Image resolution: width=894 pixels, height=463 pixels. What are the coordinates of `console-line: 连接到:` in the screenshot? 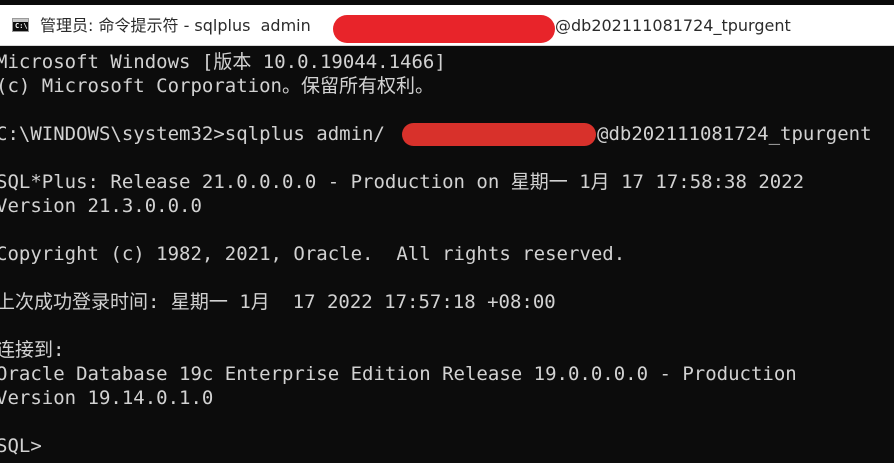 It's located at (32, 350).